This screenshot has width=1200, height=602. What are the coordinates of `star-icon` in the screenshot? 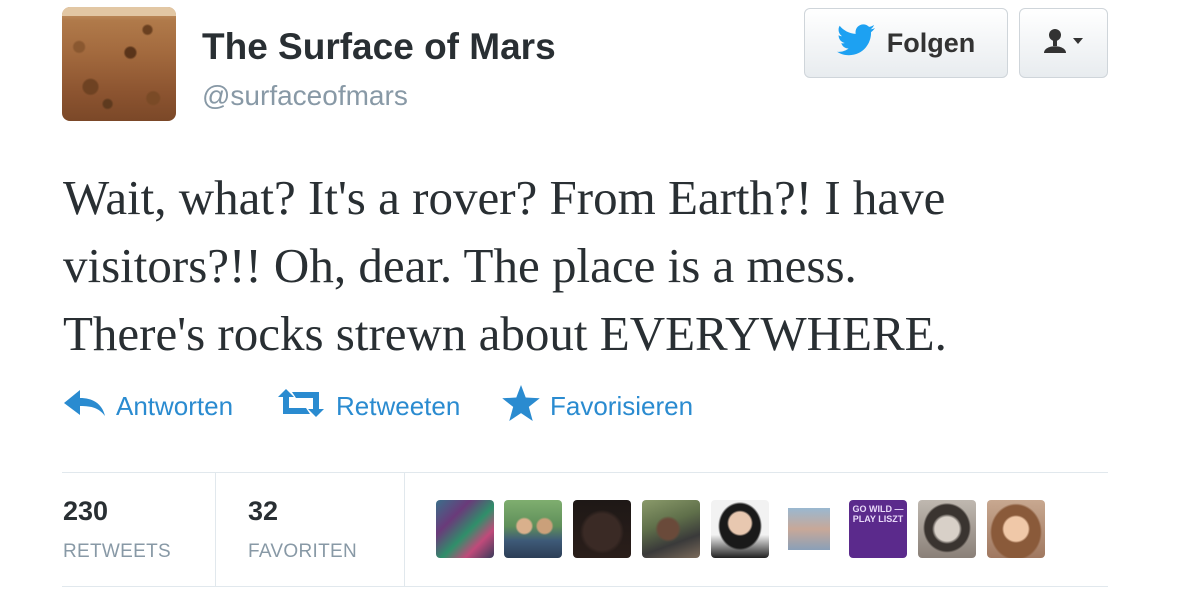 It's located at (521, 406).